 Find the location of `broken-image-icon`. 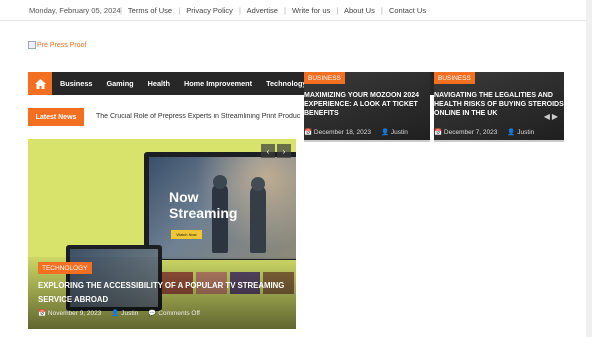

broken-image-icon is located at coordinates (32, 45).